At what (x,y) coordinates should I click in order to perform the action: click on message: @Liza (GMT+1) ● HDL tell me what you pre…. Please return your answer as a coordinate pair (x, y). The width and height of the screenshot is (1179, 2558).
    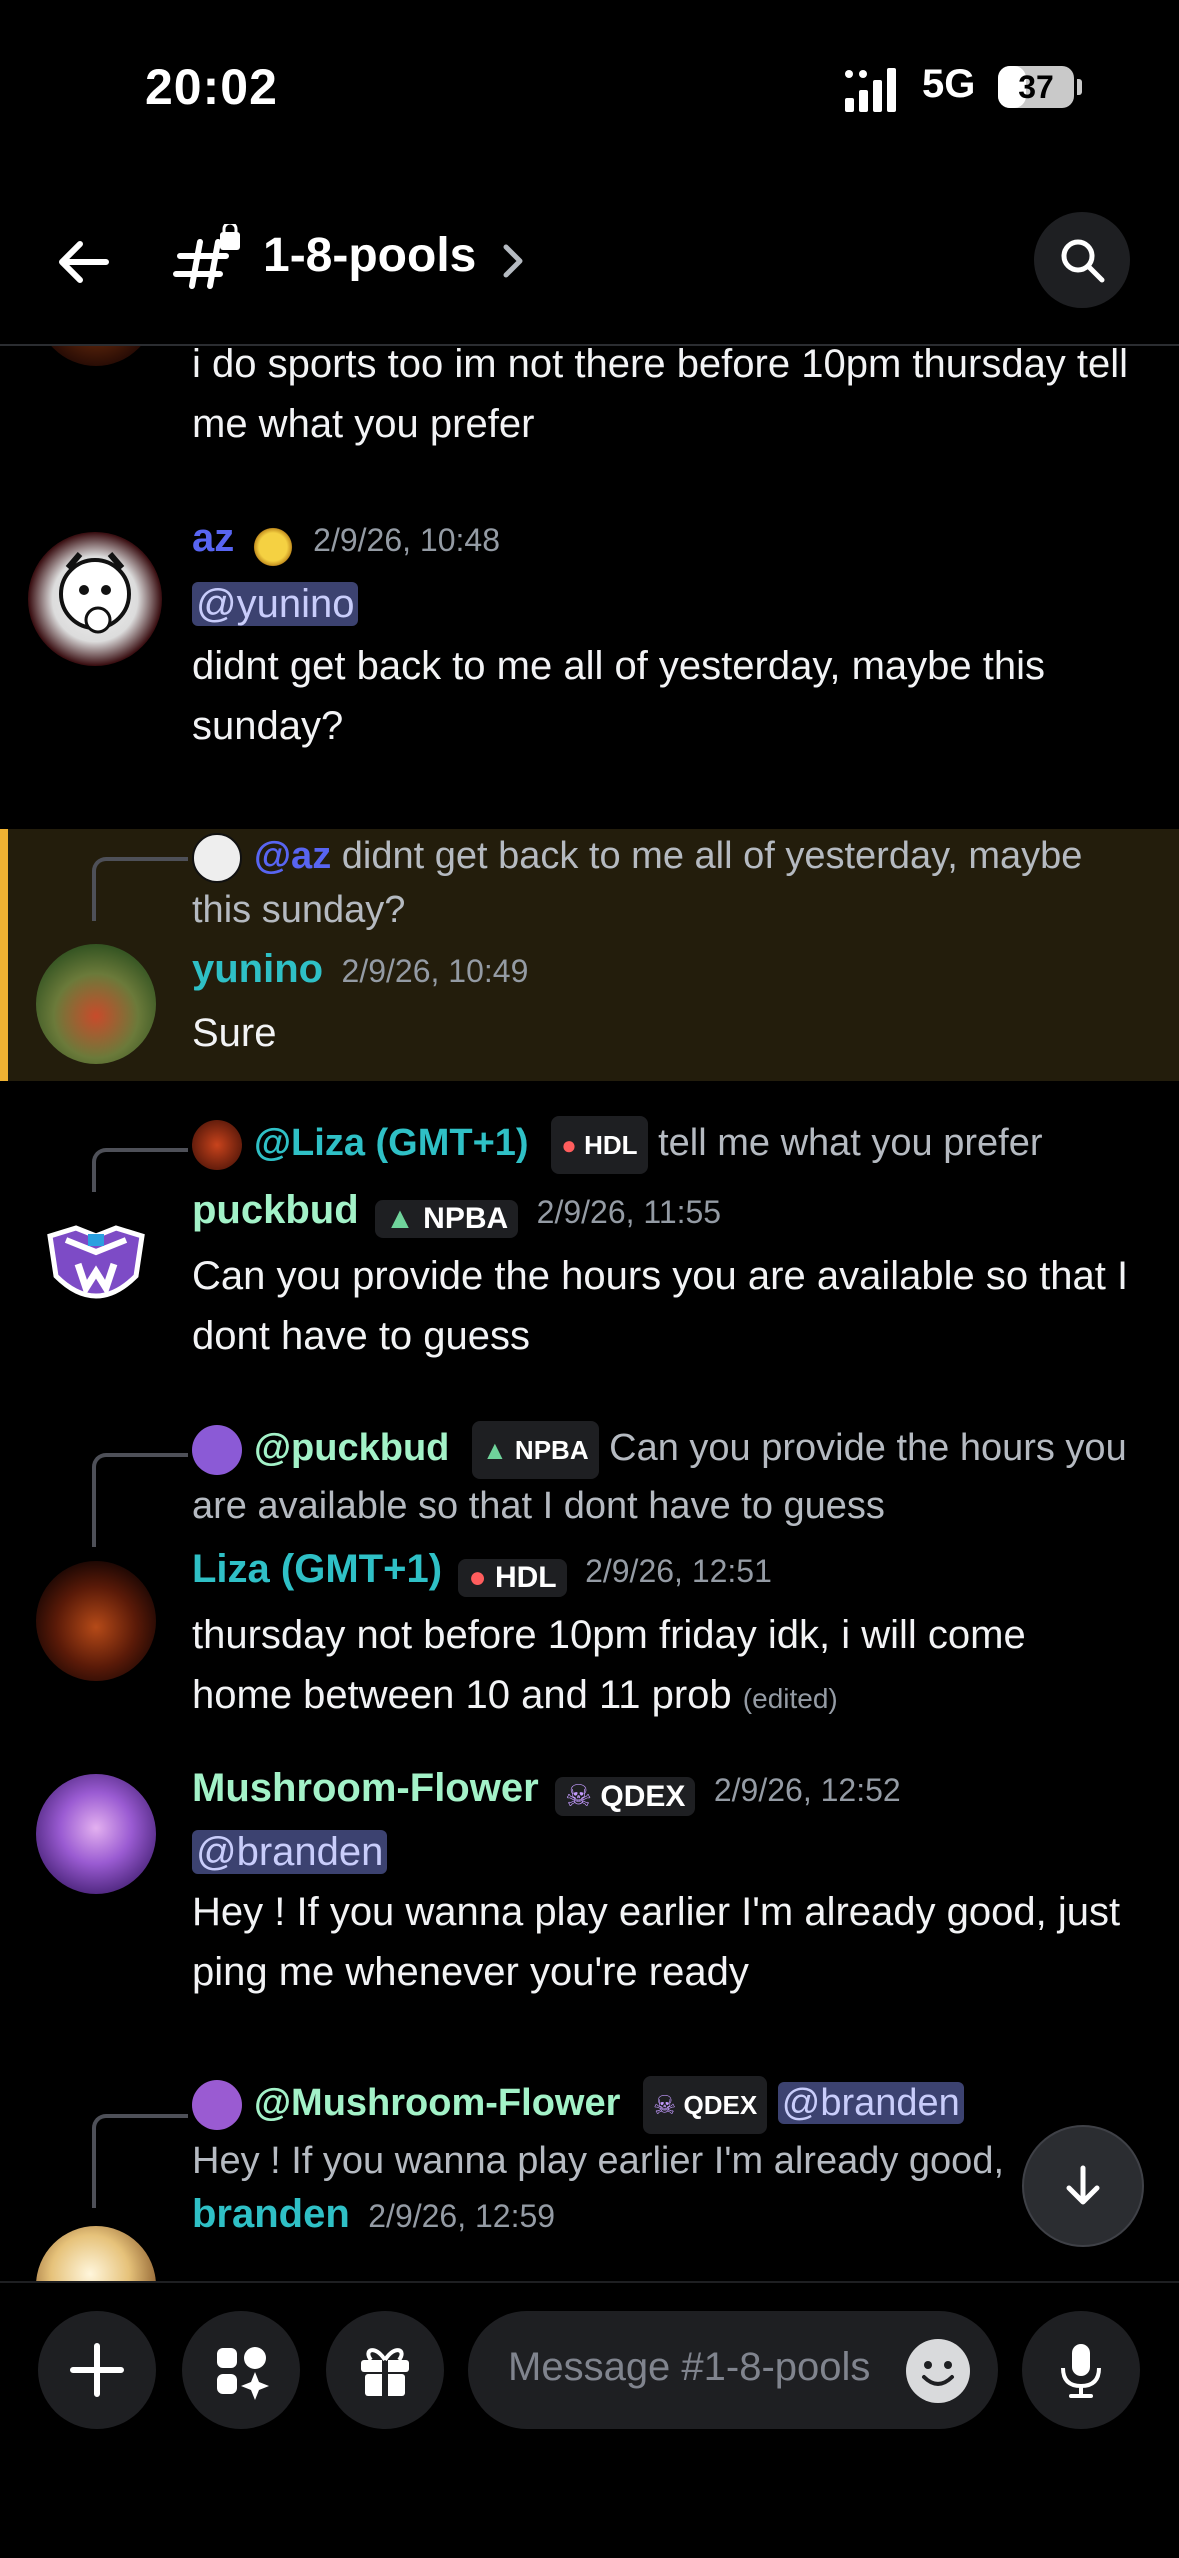
    Looking at the image, I should click on (589, 1256).